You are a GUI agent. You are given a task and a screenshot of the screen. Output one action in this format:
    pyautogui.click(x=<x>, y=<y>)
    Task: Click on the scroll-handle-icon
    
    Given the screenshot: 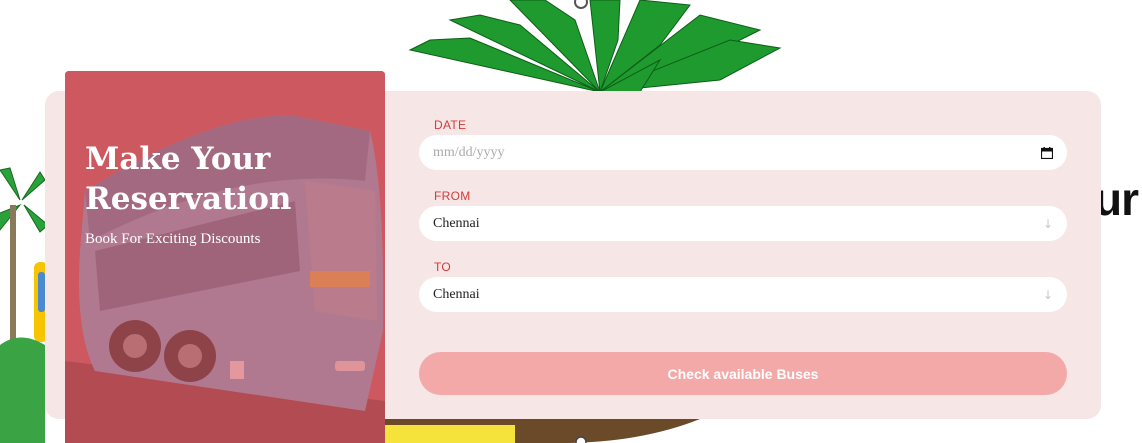 What is the action you would take?
    pyautogui.click(x=581, y=439)
    